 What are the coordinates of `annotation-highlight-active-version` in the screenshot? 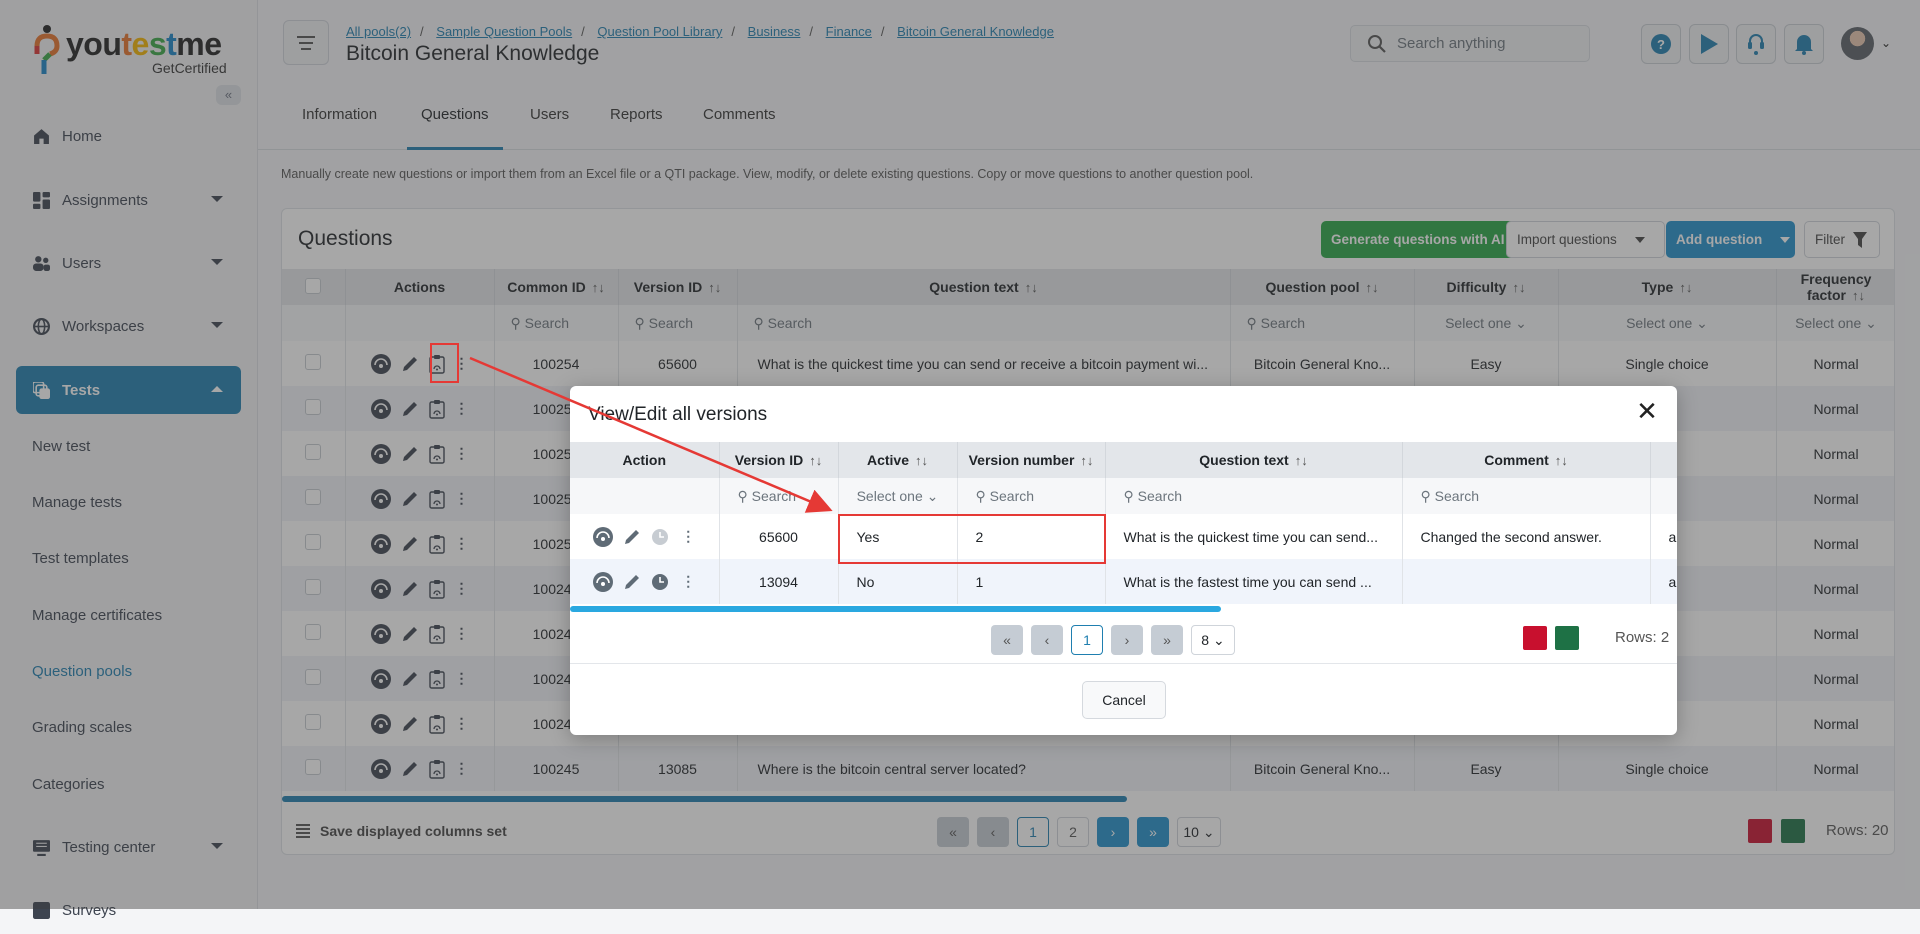 It's located at (972, 539).